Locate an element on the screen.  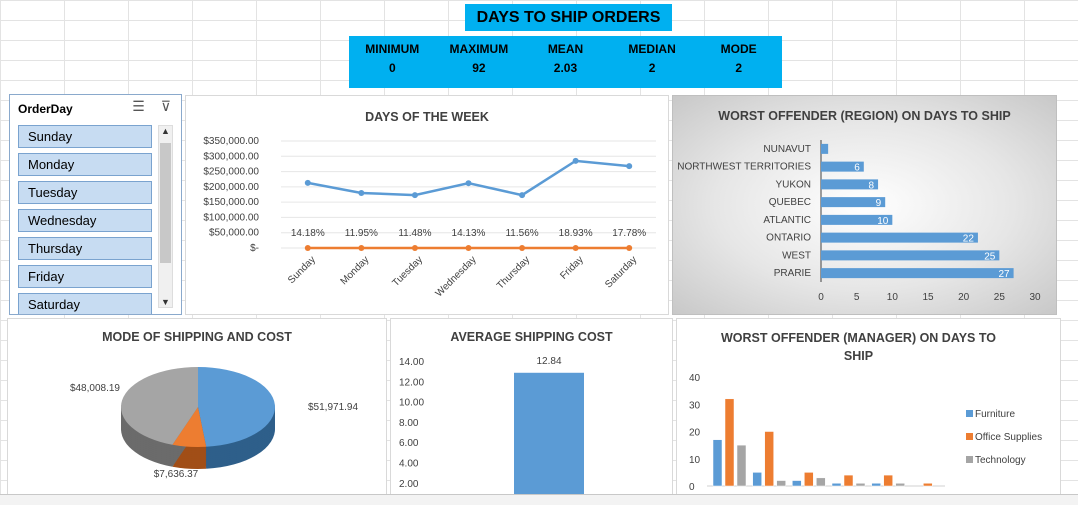
data-label: 11.48% is located at coordinates (414, 233).